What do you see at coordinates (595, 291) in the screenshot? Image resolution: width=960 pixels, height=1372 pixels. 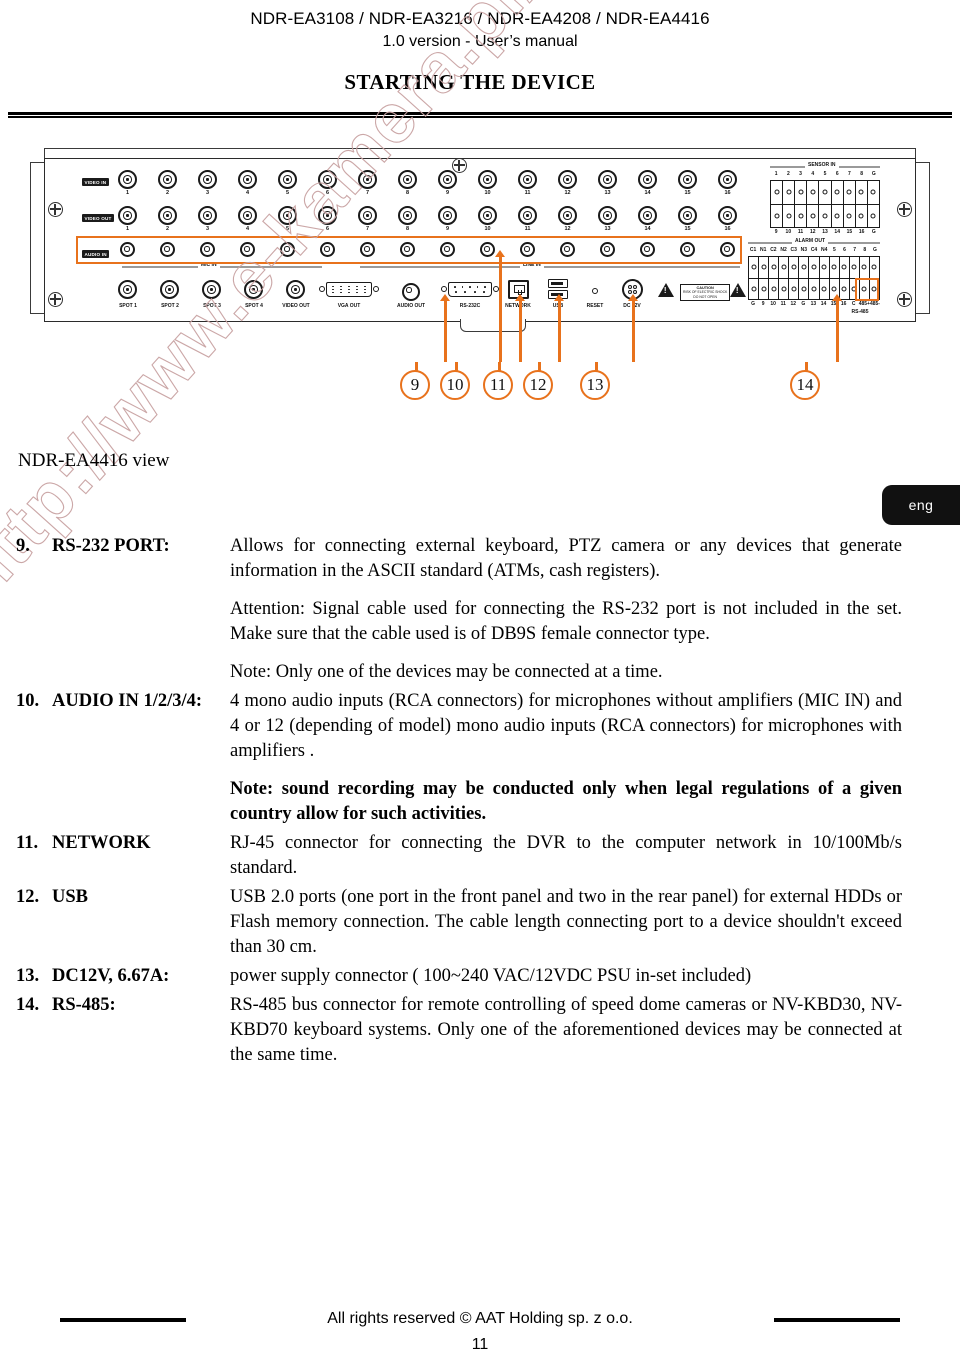 I see `reset-button` at bounding box center [595, 291].